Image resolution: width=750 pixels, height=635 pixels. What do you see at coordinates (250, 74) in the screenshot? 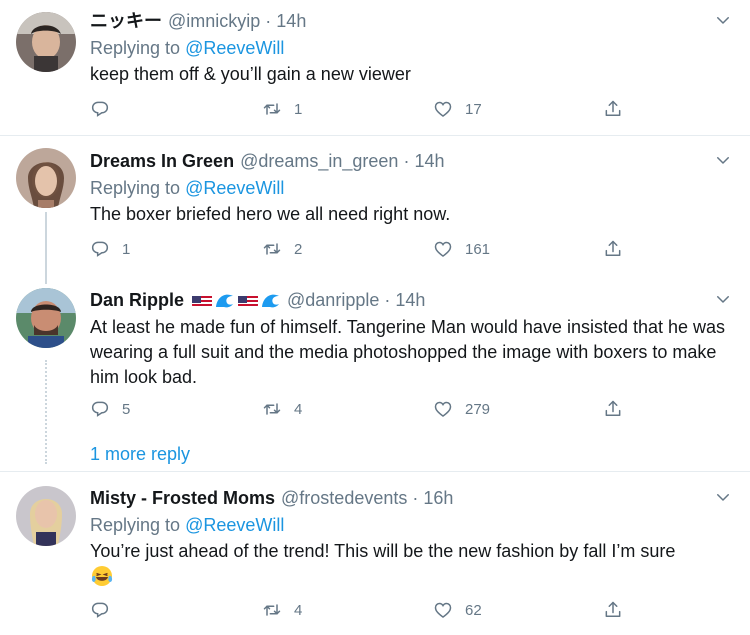
I see `tweet-text: keep them off & you’ll gain a new viewer` at bounding box center [250, 74].